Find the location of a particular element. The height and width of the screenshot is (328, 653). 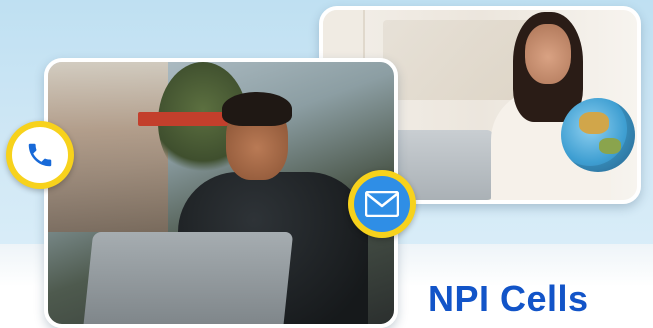

phone-icon is located at coordinates (40, 155).